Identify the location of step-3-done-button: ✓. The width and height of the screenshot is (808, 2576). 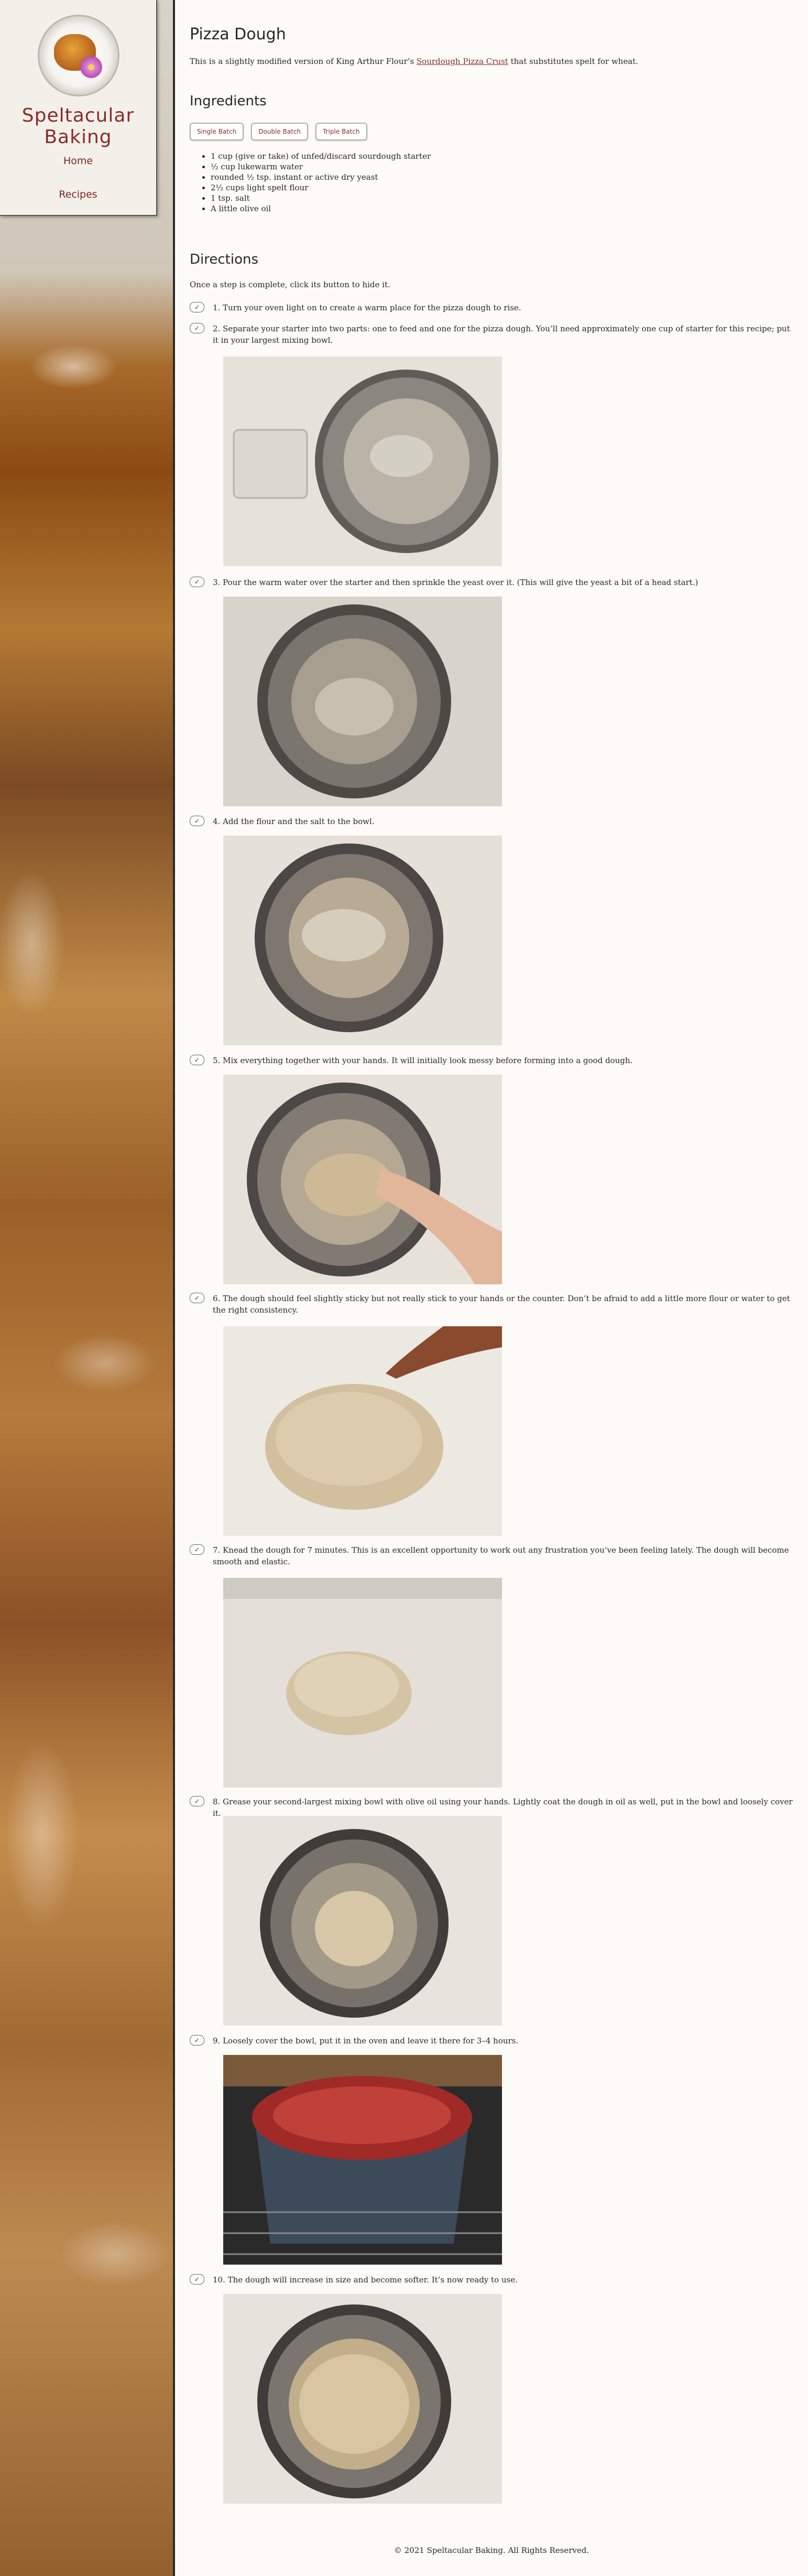
(197, 582).